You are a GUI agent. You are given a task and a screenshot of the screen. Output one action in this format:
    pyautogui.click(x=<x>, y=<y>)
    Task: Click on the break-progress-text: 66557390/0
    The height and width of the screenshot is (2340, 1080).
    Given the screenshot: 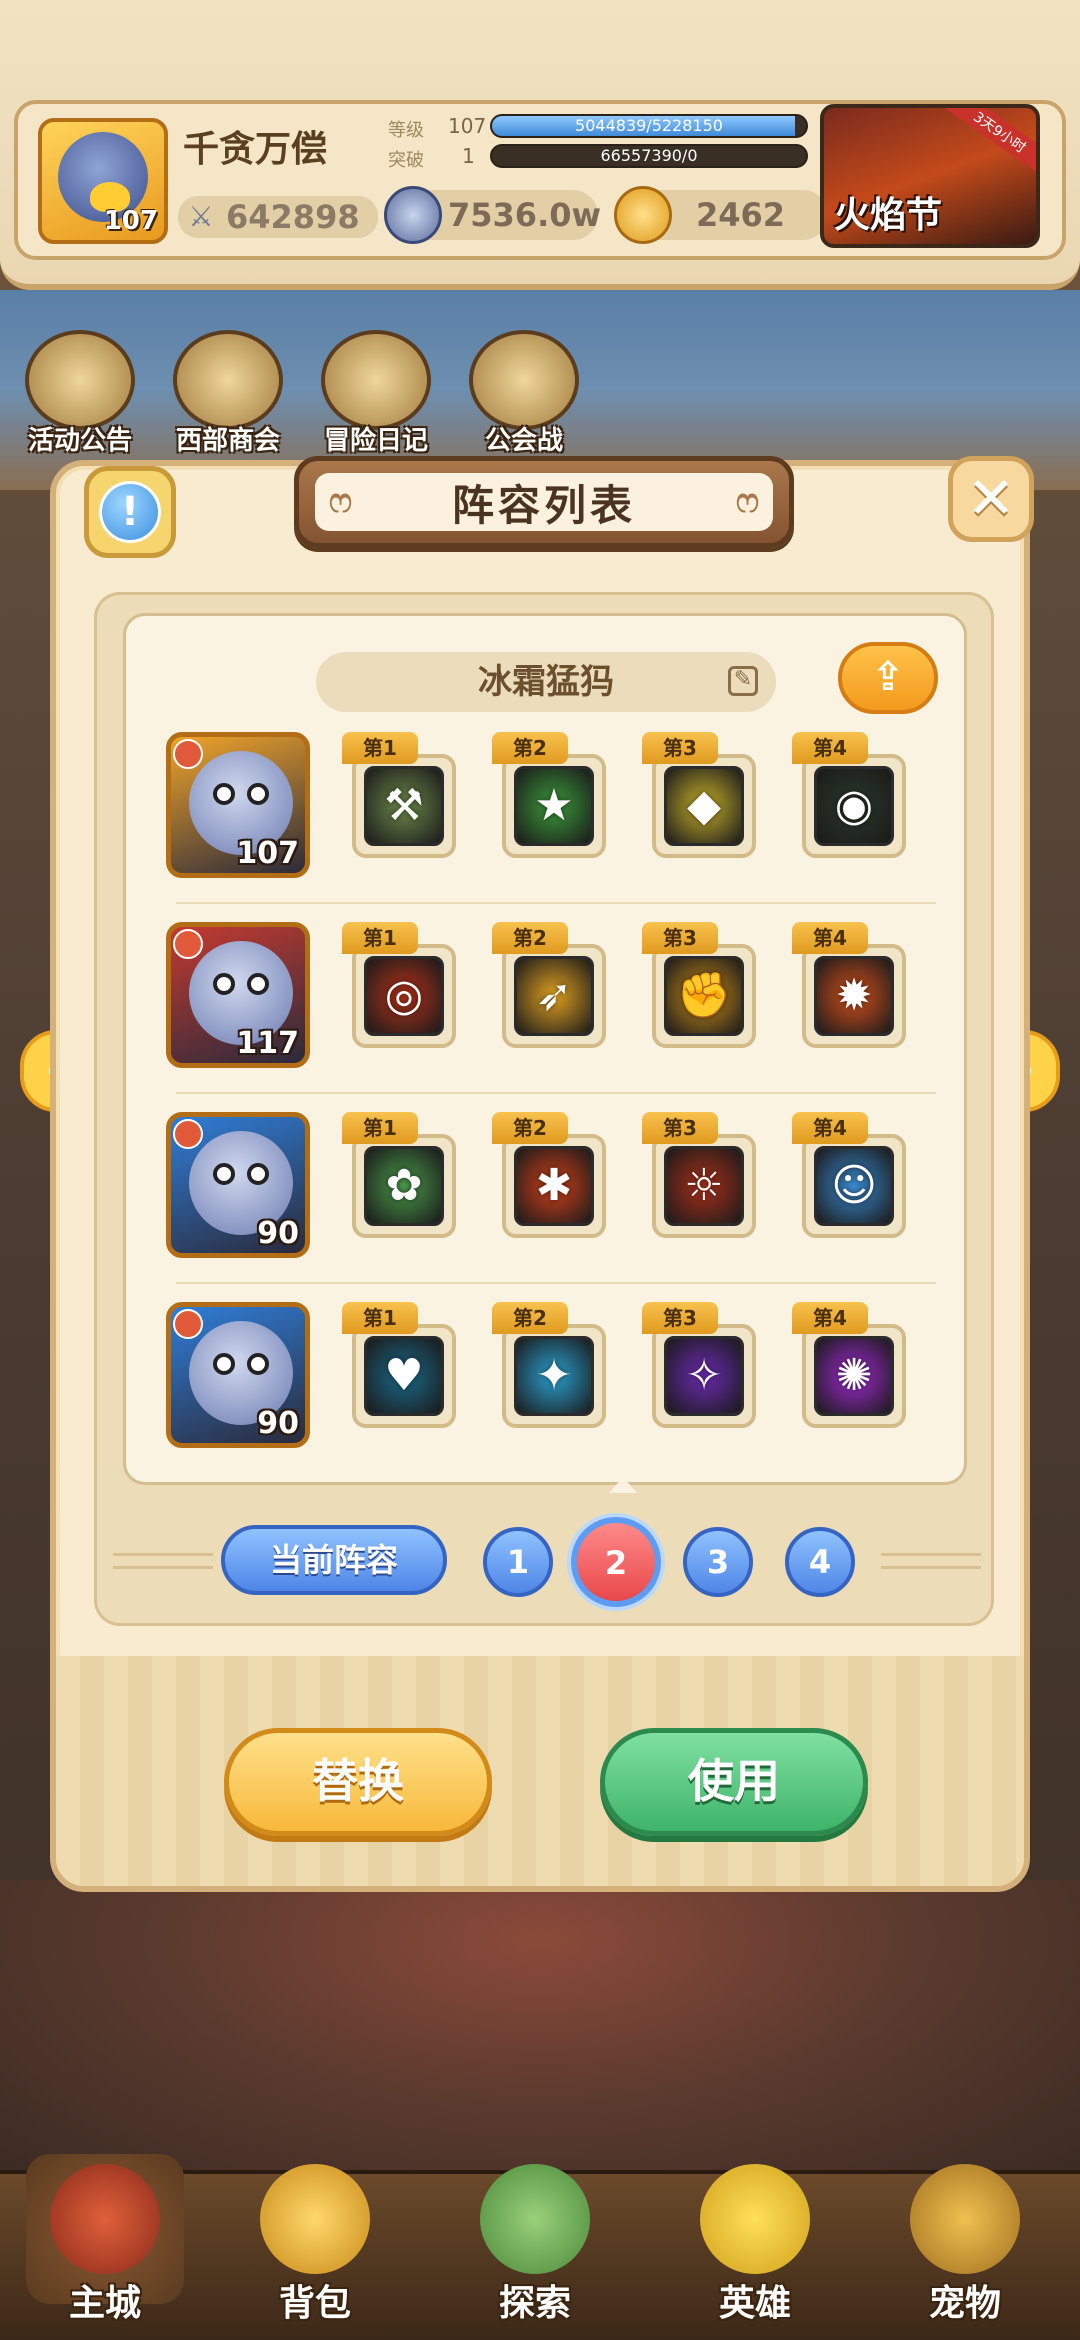 What is the action you would take?
    pyautogui.click(x=649, y=155)
    